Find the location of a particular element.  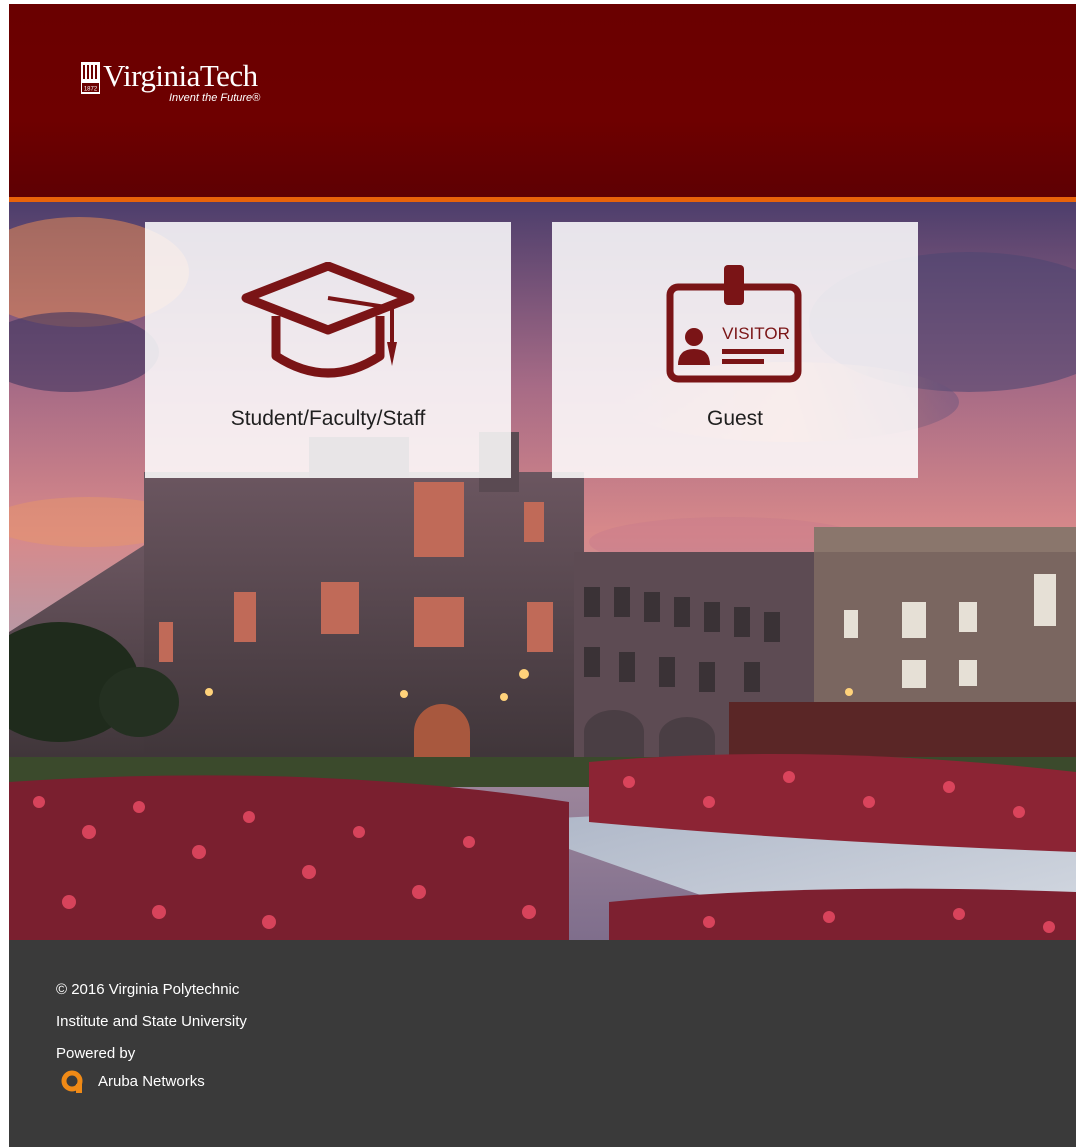

virginia-tech-logo: 1872 VirginiaTech Invent the Future® is located at coordinates (201, 83).